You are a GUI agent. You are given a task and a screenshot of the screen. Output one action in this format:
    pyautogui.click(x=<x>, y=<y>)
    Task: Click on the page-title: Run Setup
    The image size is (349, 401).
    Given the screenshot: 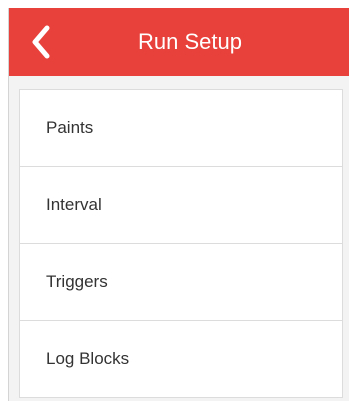 What is the action you would take?
    pyautogui.click(x=190, y=41)
    